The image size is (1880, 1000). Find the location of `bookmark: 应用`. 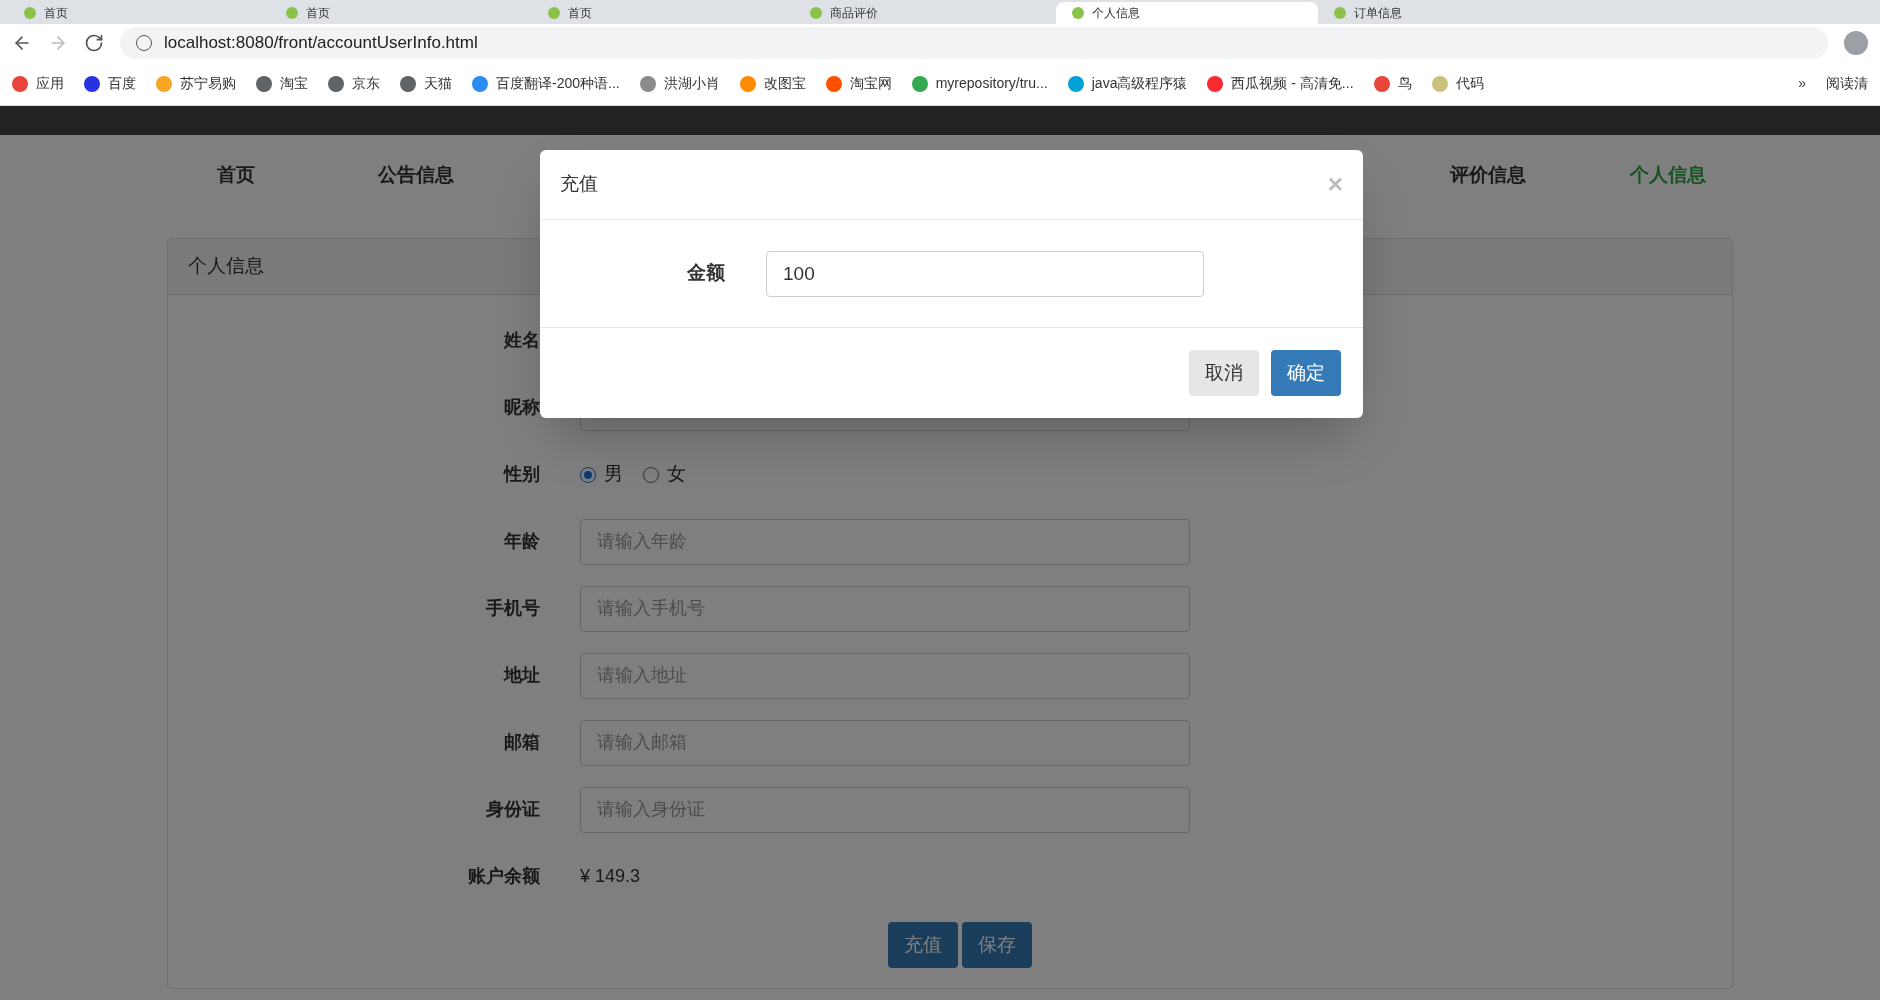

bookmark: 应用 is located at coordinates (38, 83).